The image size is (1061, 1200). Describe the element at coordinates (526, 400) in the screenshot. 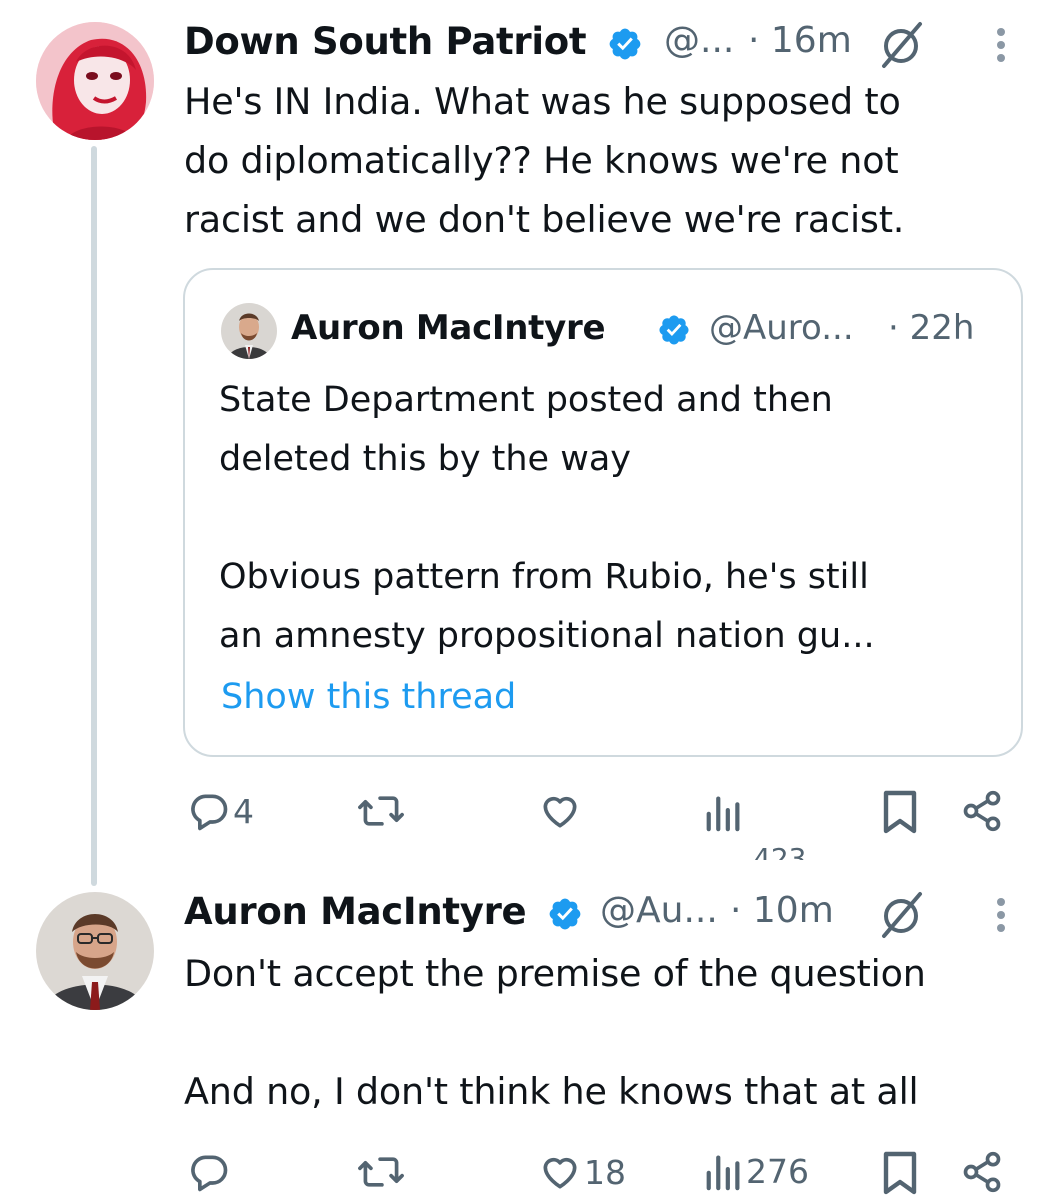

I see `quote-text-line: State Department posted and then` at that location.